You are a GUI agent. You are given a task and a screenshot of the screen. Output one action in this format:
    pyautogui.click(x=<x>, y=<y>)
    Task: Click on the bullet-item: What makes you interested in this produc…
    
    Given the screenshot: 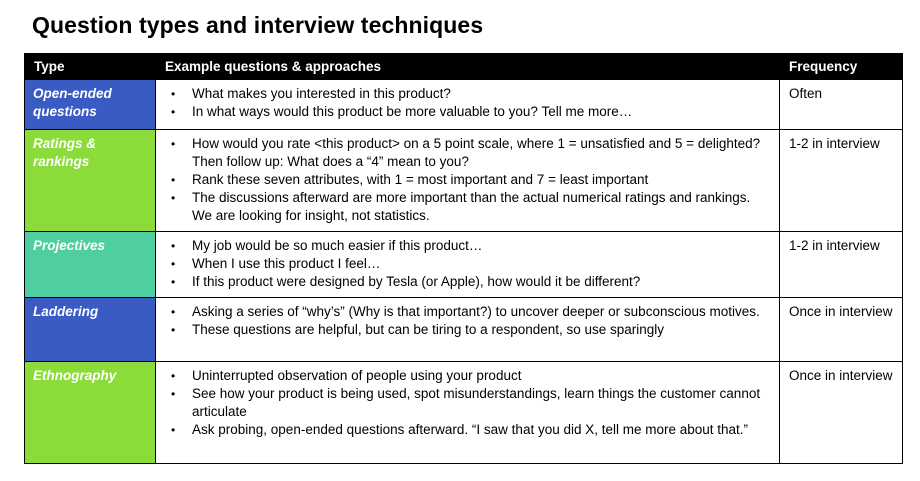 What is the action you would take?
    pyautogui.click(x=463, y=94)
    